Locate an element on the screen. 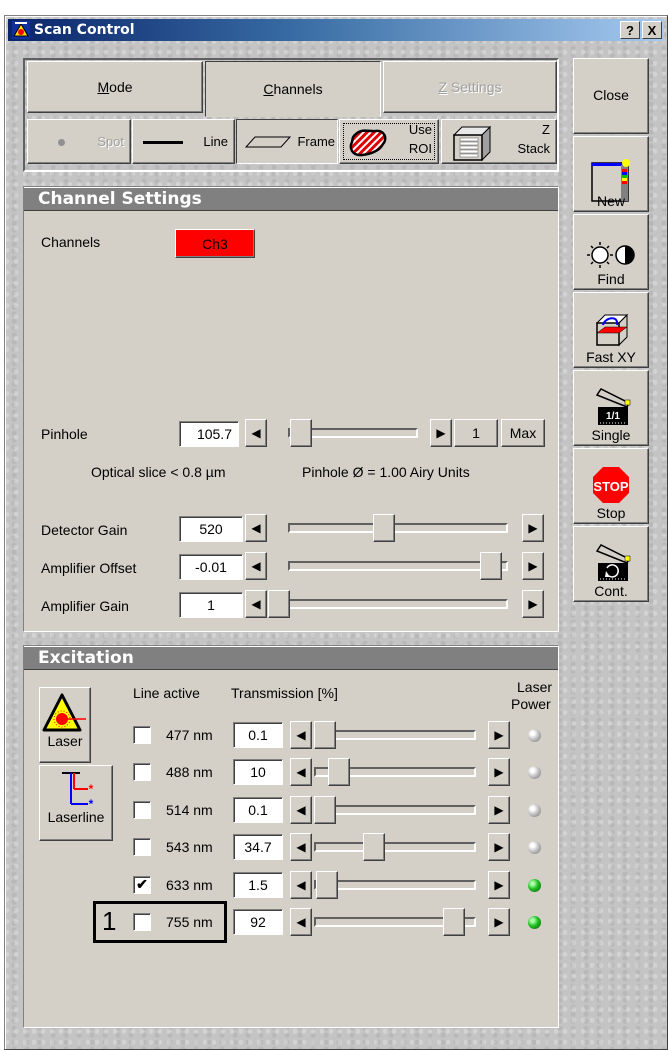  single-button: 1/1 Single is located at coordinates (611, 408).